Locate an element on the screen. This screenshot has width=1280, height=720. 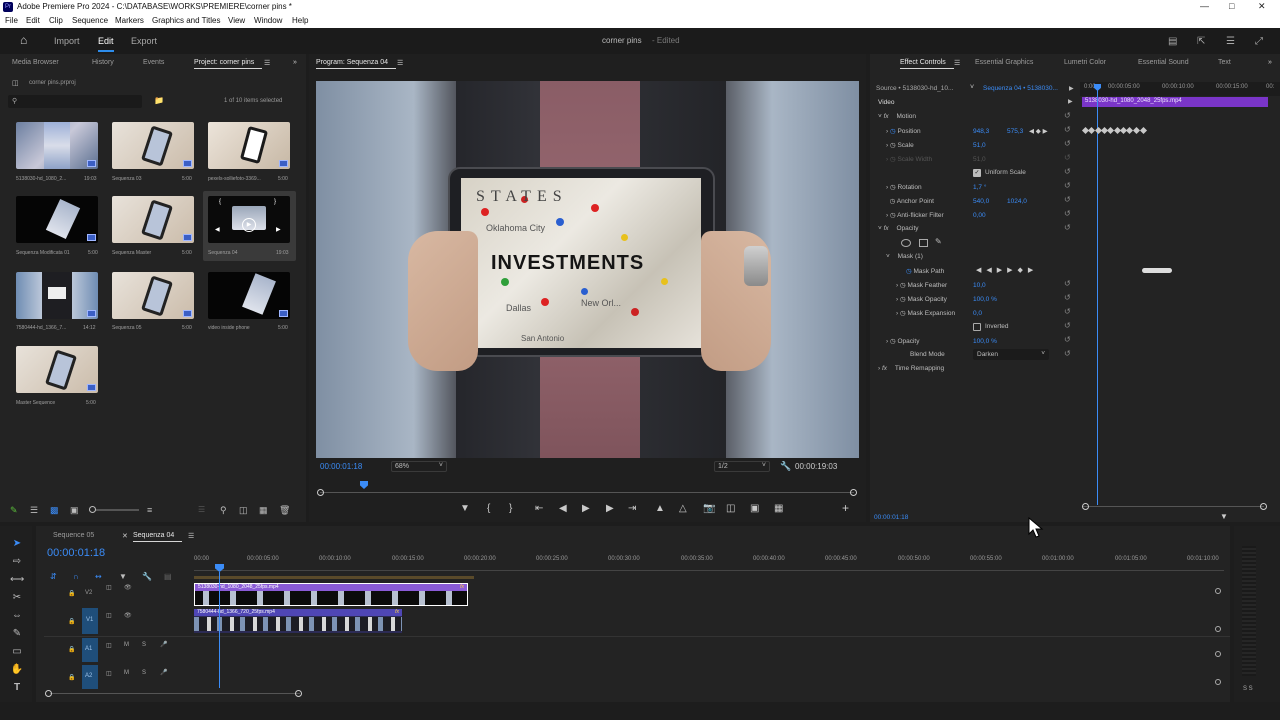
ec-timecode: 00:00:01:18 is located at coordinates (891, 517).